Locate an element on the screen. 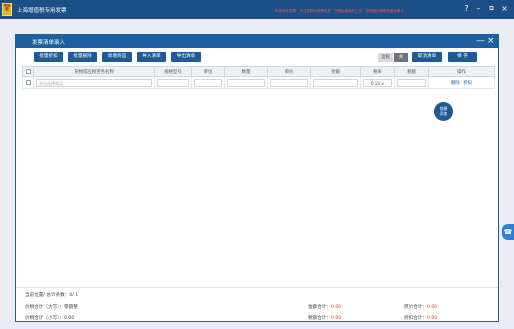 This screenshot has width=514, height=329. tax-amount-input is located at coordinates (411, 82).